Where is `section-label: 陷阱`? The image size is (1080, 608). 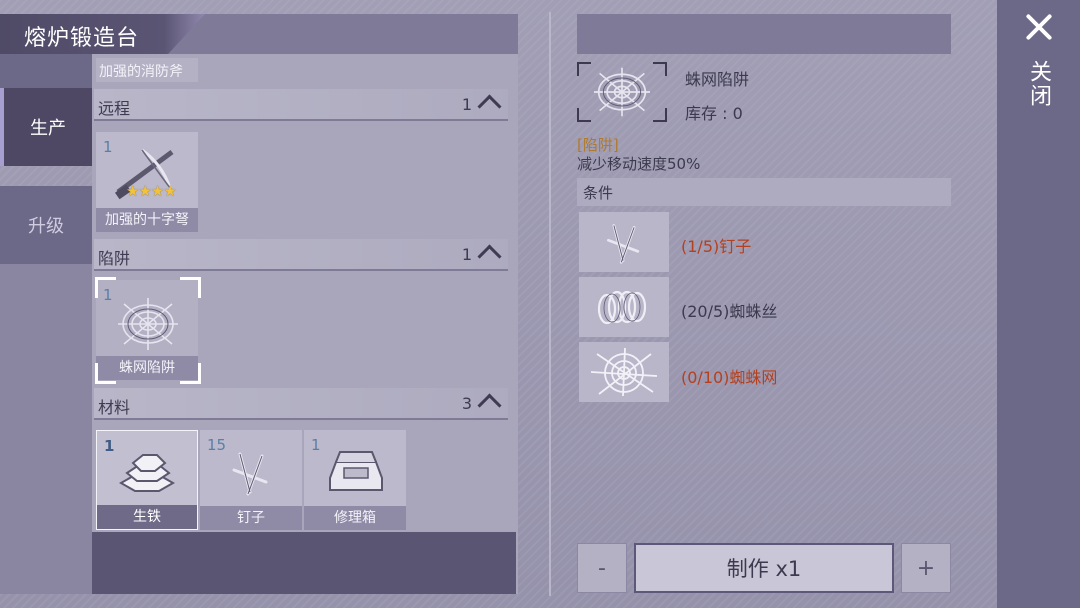
section-label: 陷阱 is located at coordinates (114, 258).